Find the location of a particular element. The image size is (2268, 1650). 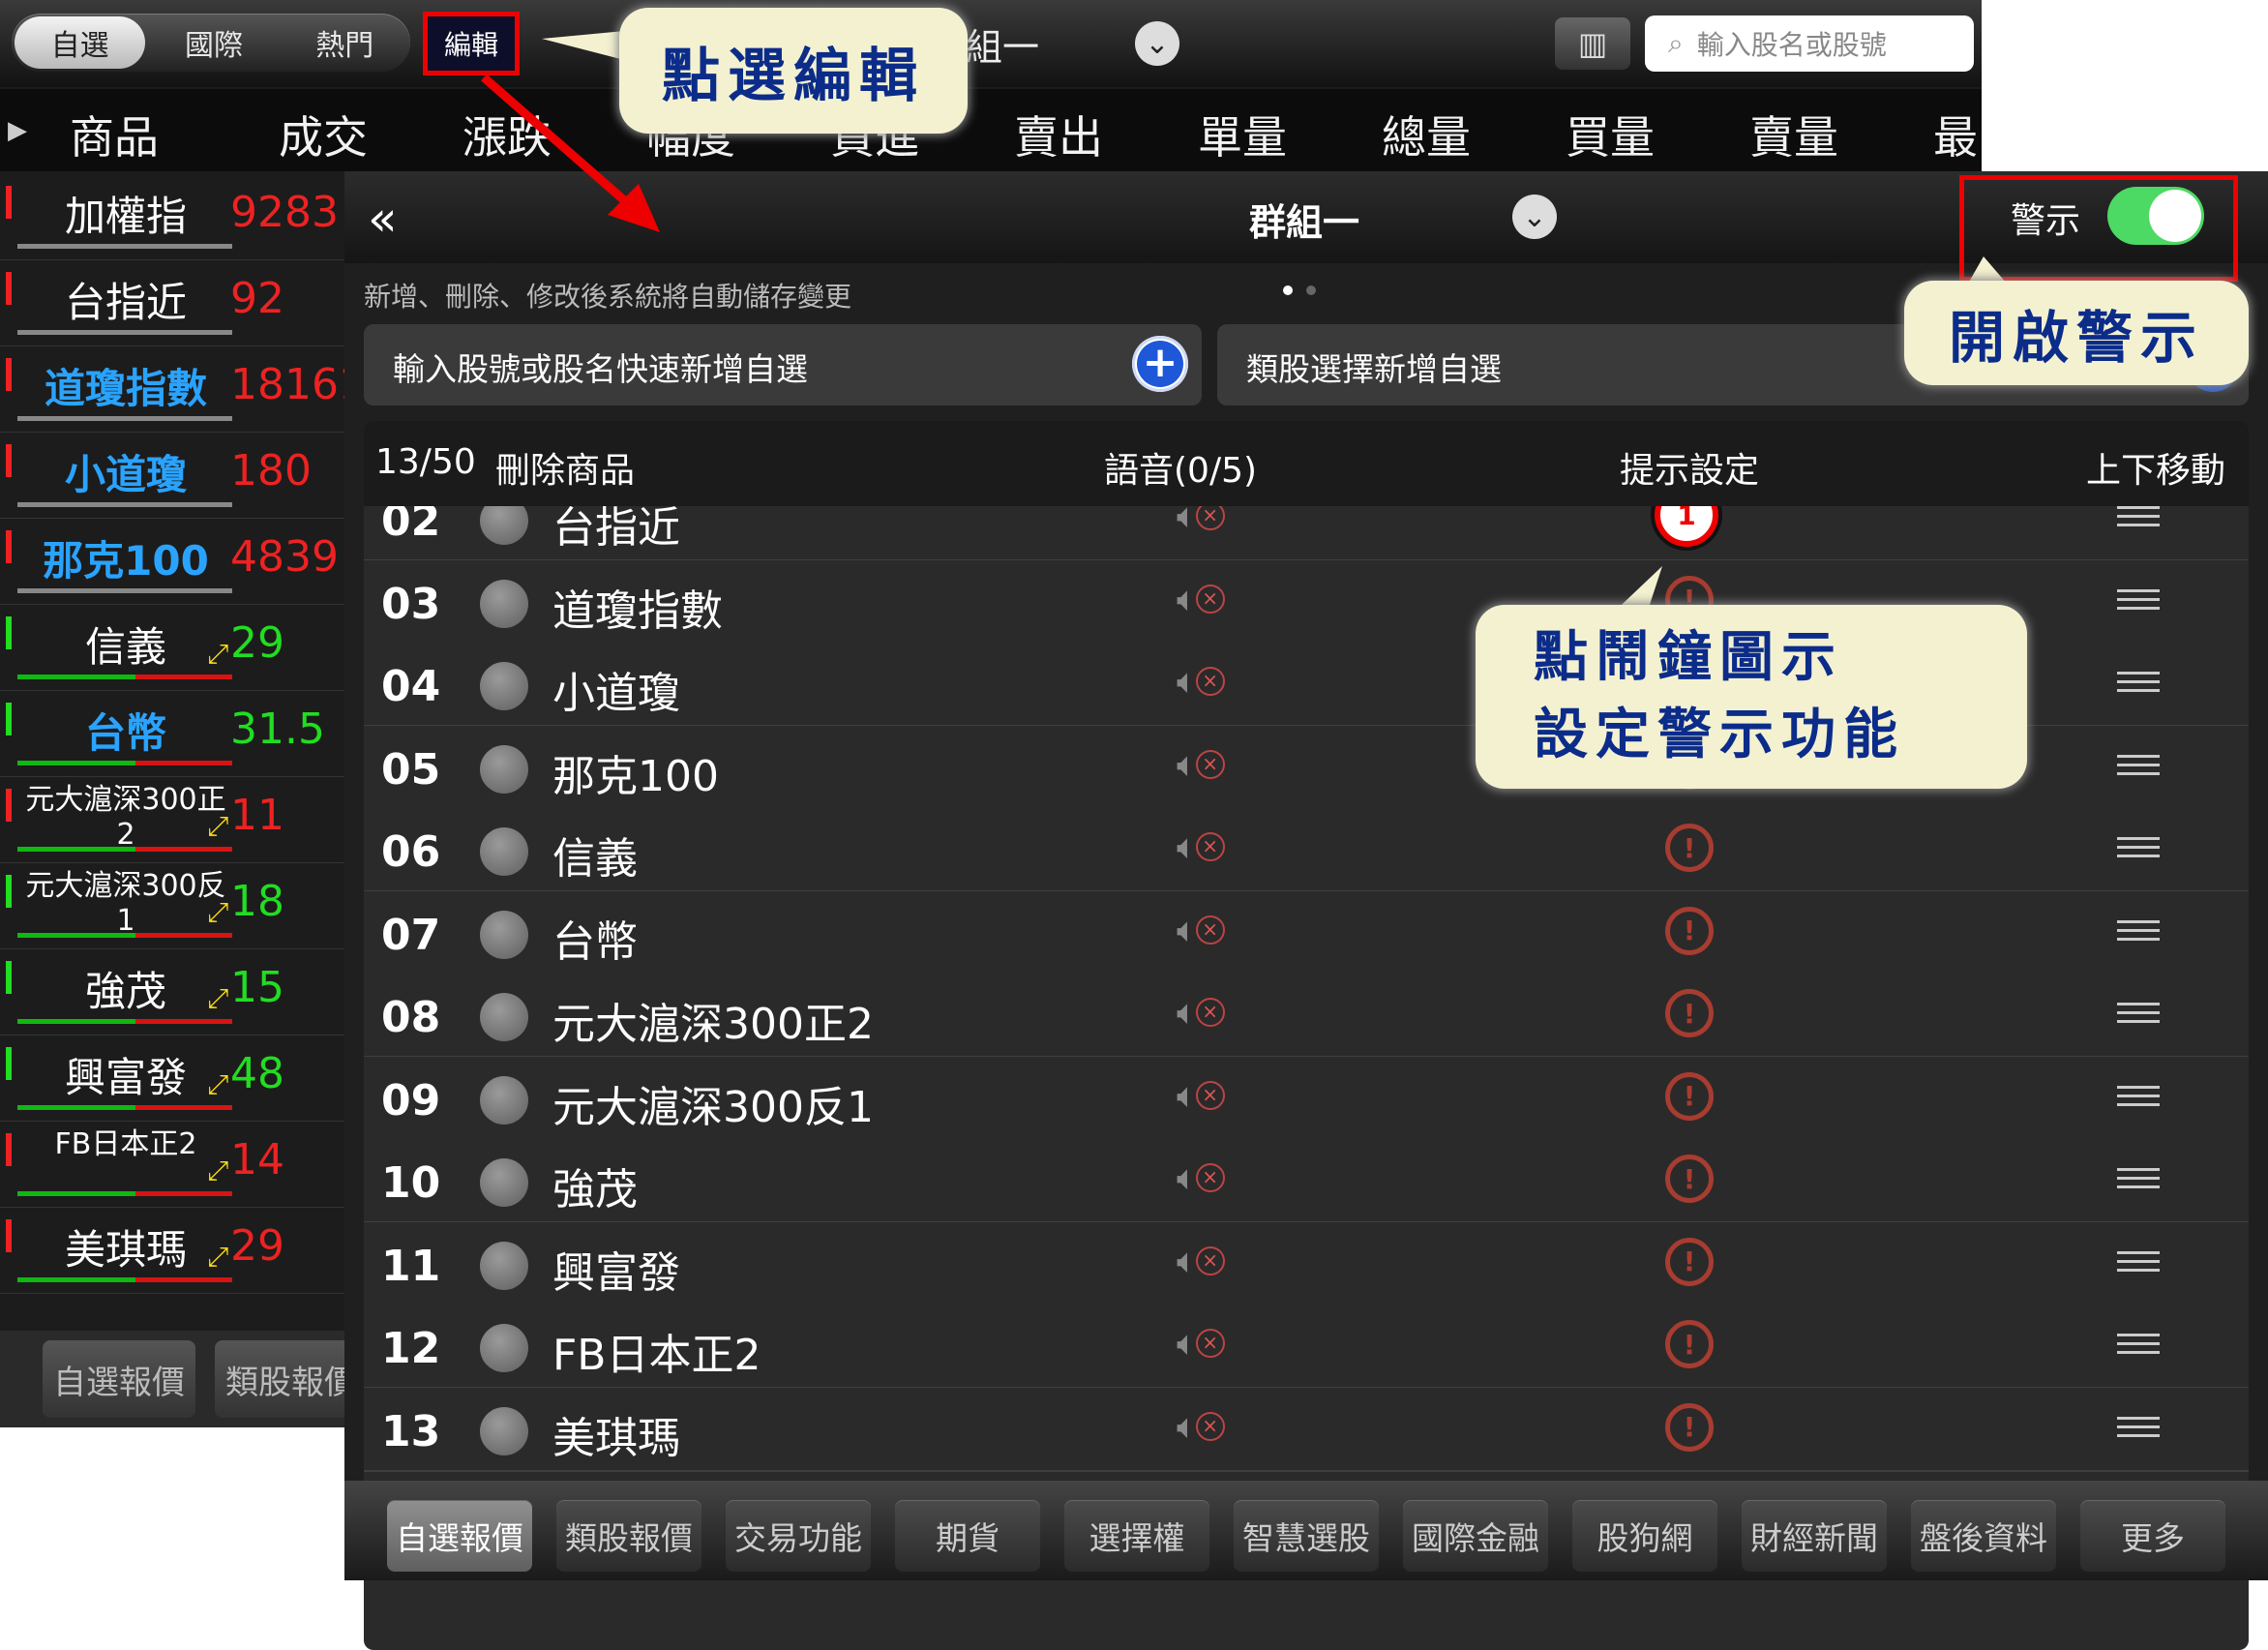

bottom-tab: 類股報價 is located at coordinates (628, 1536).